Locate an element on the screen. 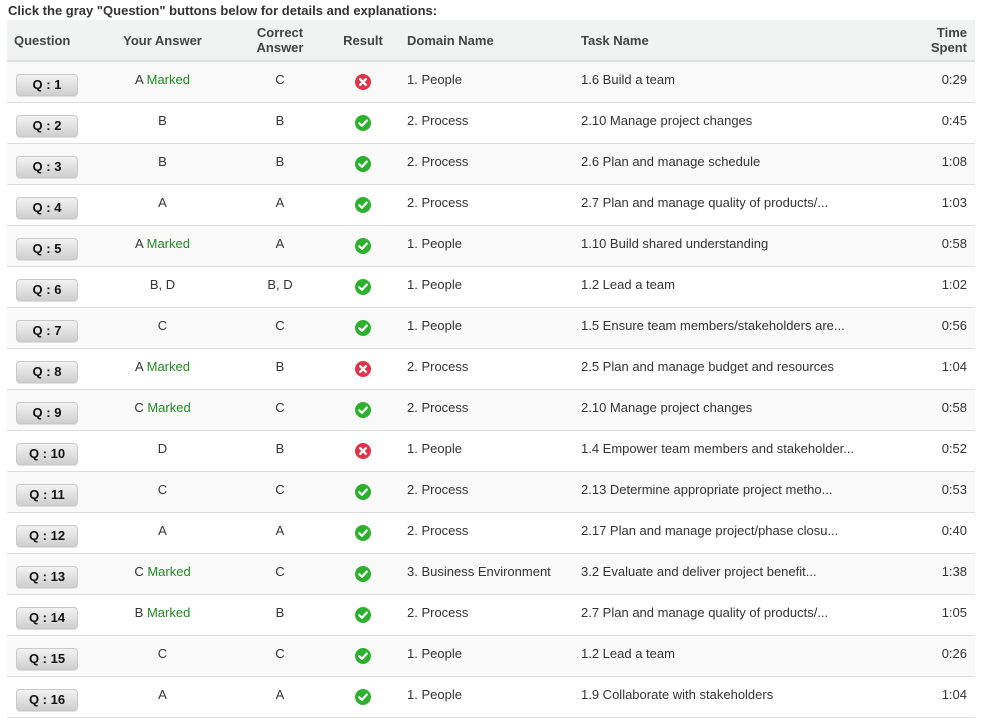  question-cell: Q : 3 is located at coordinates (49, 163).